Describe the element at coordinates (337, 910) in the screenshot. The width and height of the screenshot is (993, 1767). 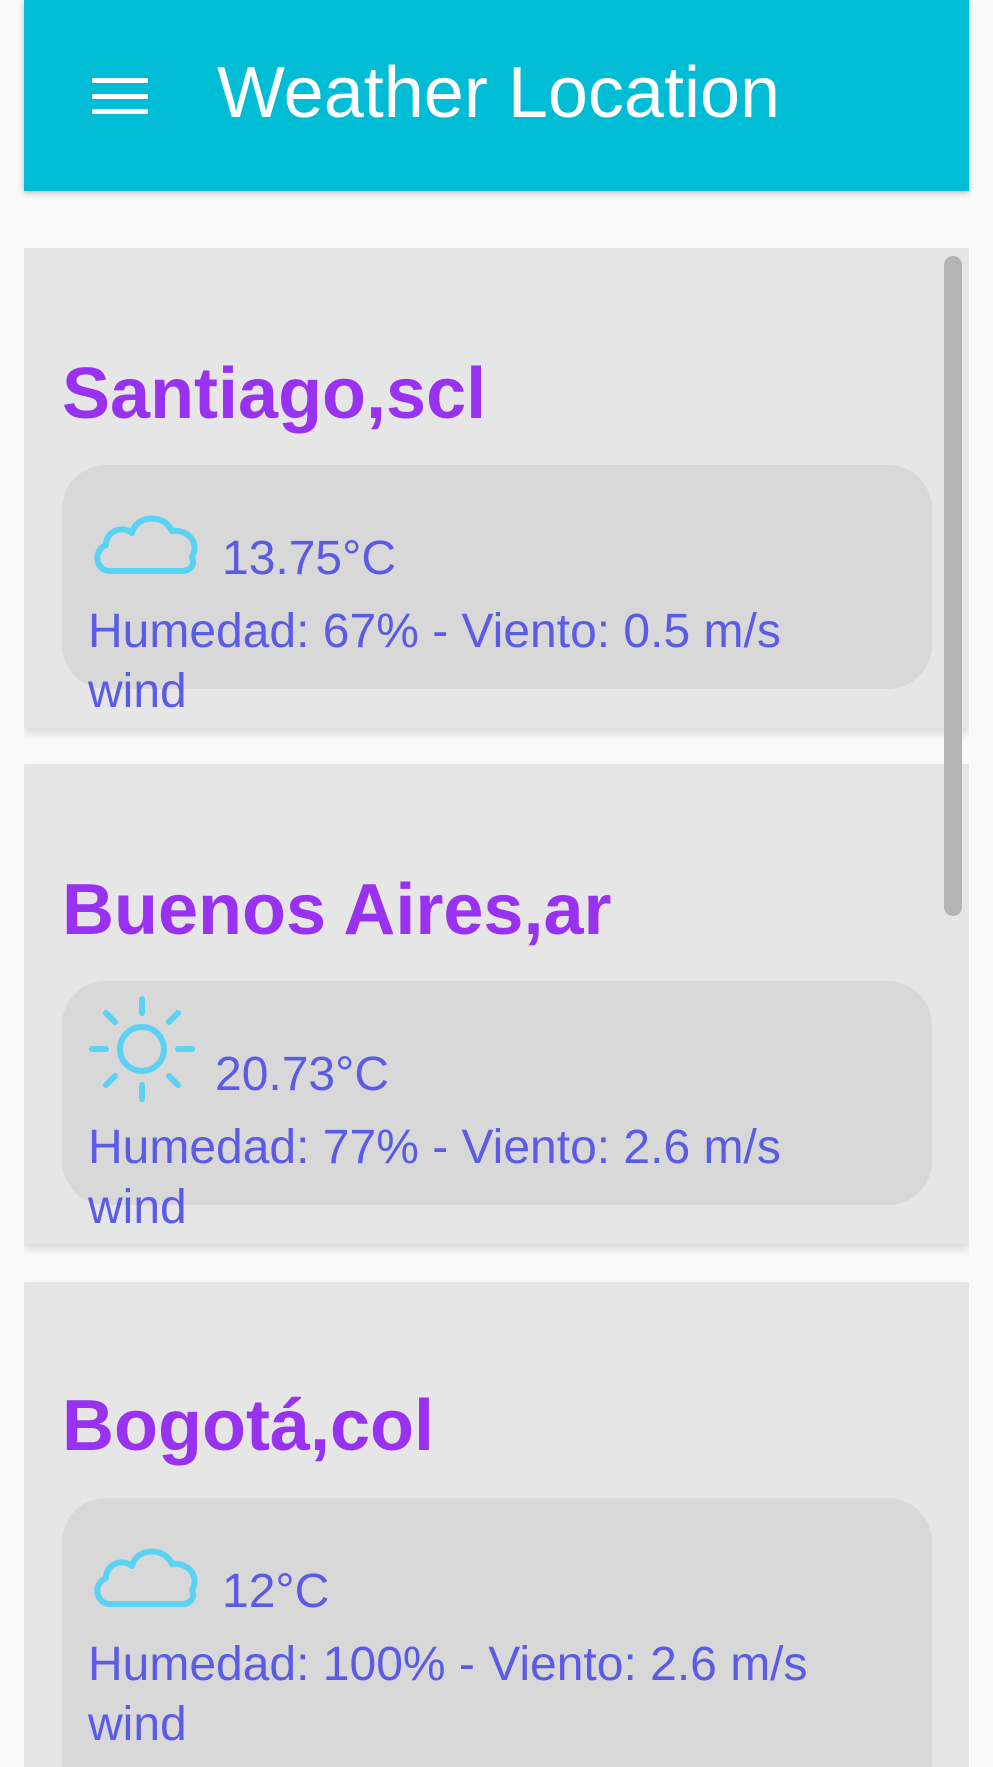
I see `city-name: Buenos Aires,ar` at that location.